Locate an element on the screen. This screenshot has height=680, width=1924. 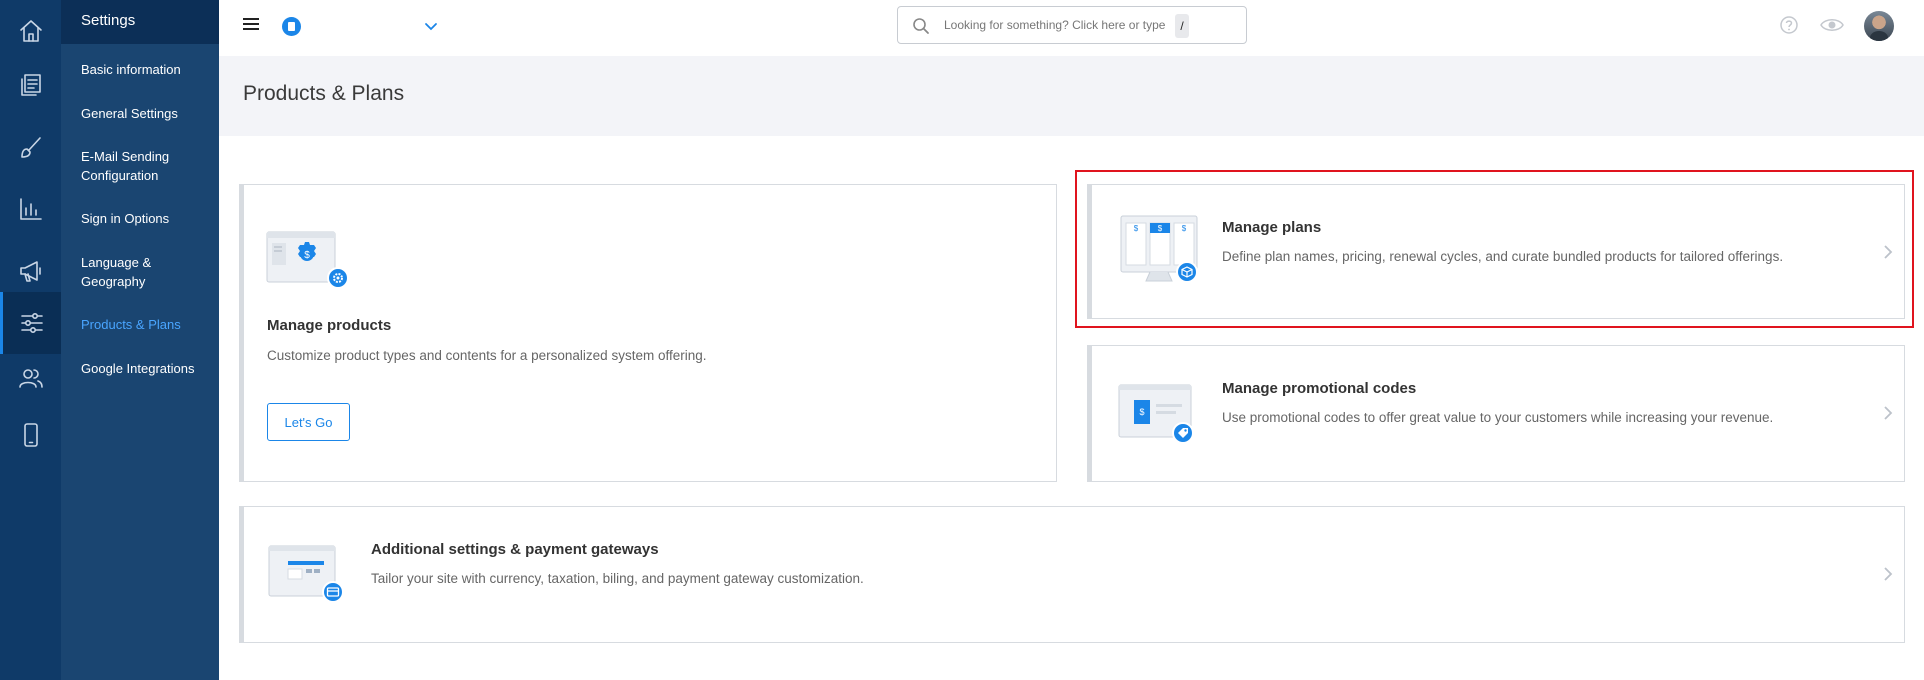
rail-home is located at coordinates (30, 31).